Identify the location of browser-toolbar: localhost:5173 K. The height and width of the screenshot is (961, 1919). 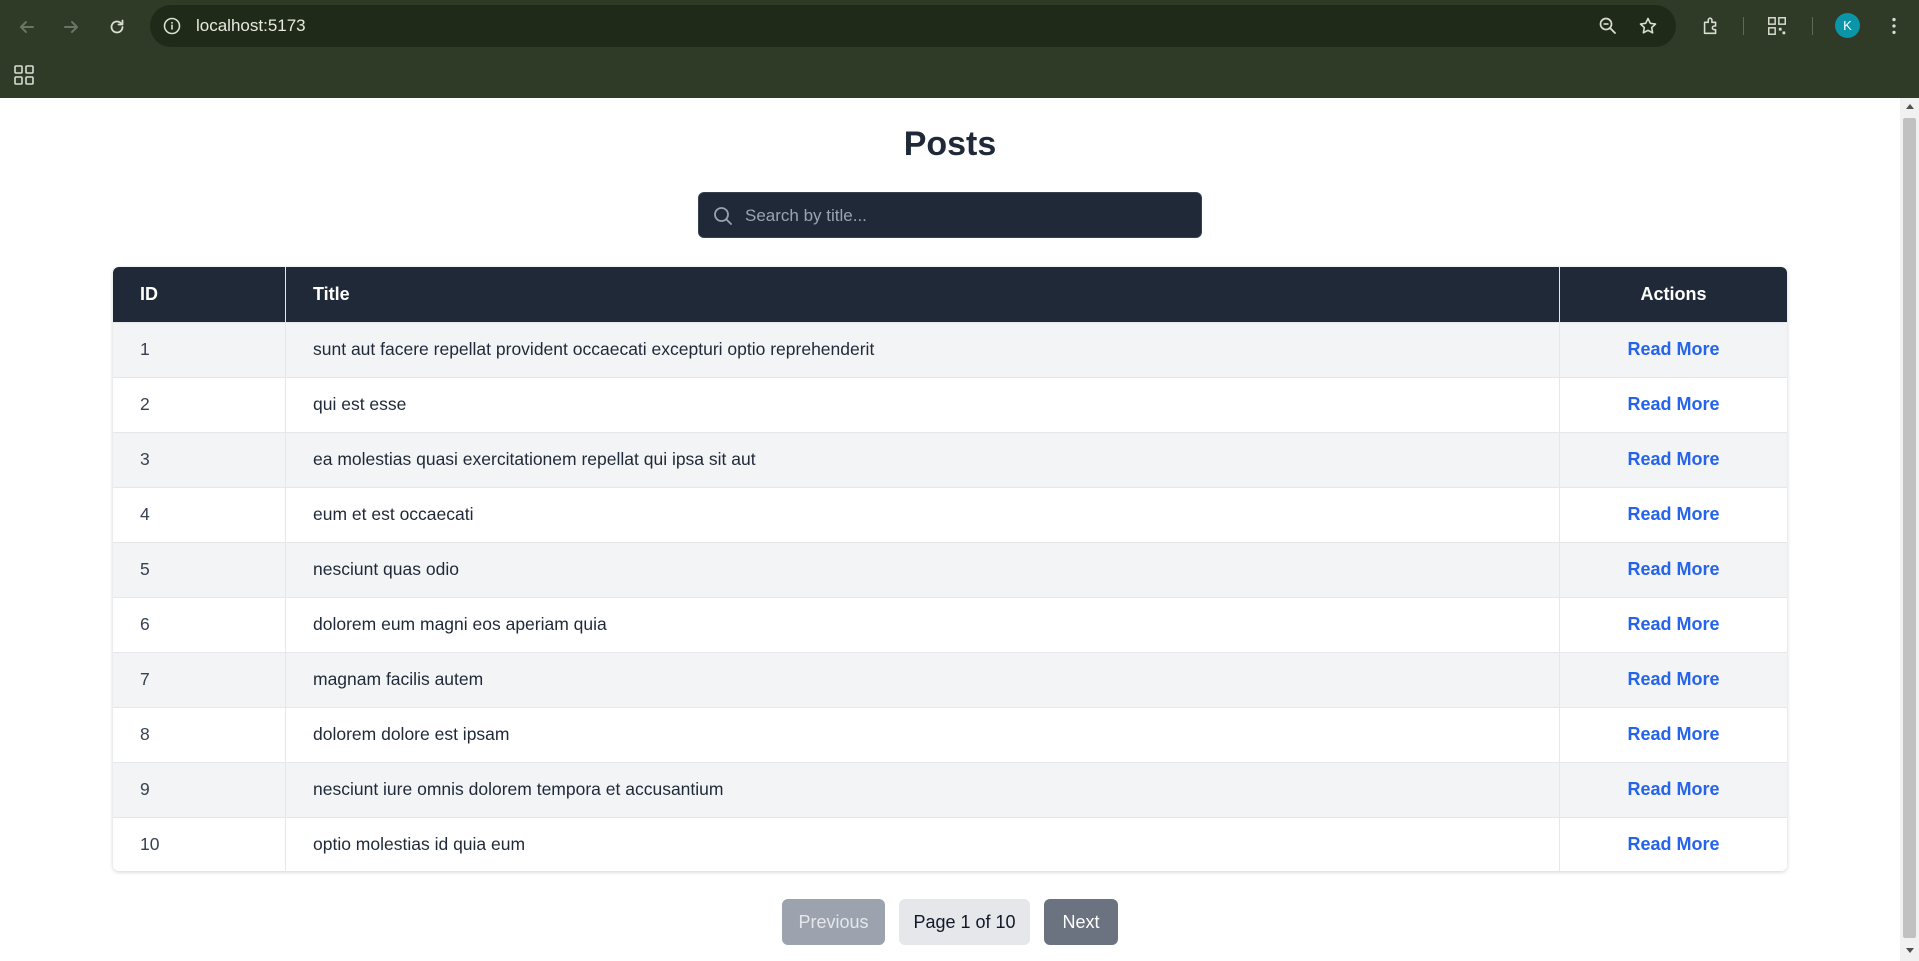
(959, 26).